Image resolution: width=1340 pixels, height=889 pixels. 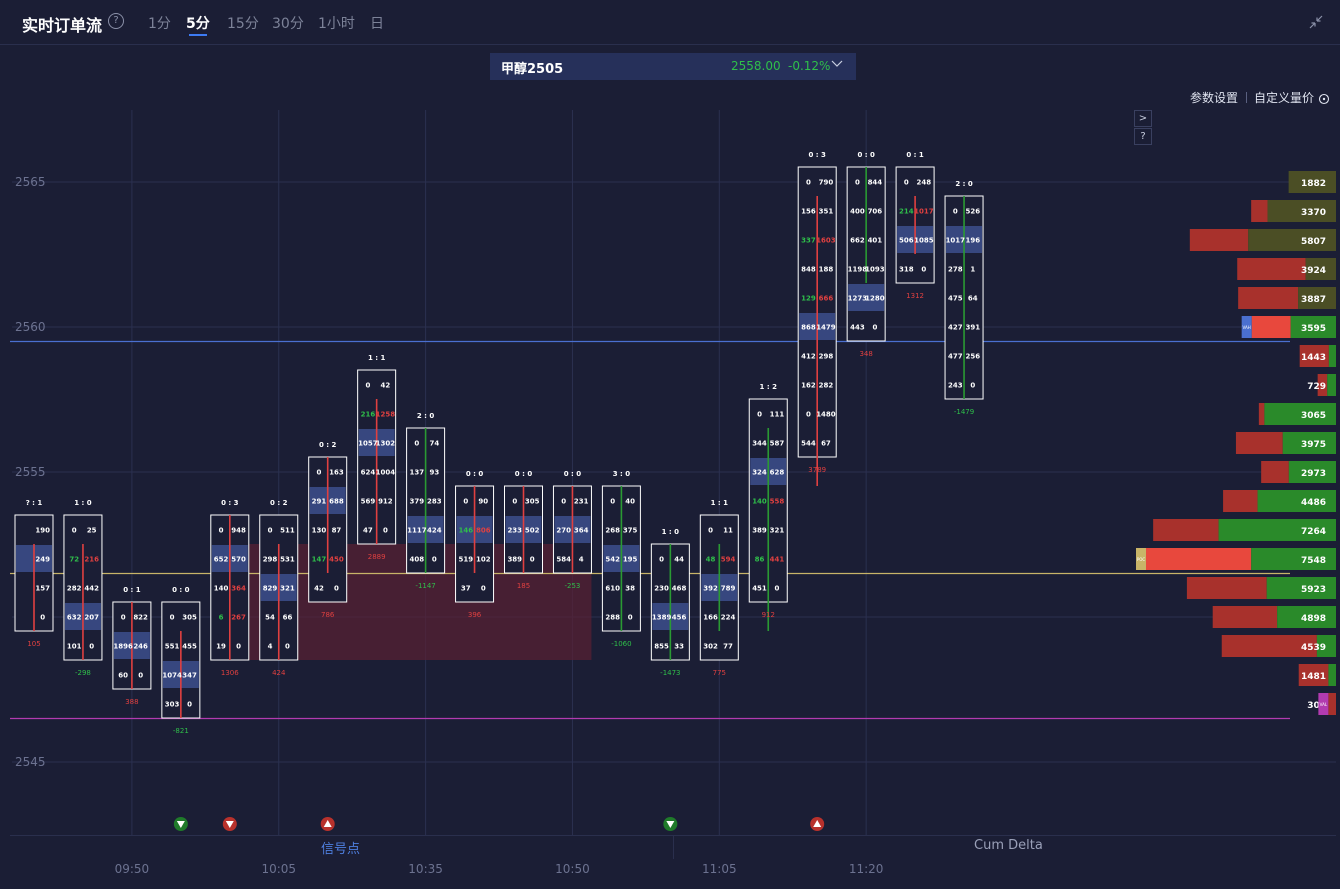 What do you see at coordinates (728, 560) in the screenshot?
I see `ask-volume: 594` at bounding box center [728, 560].